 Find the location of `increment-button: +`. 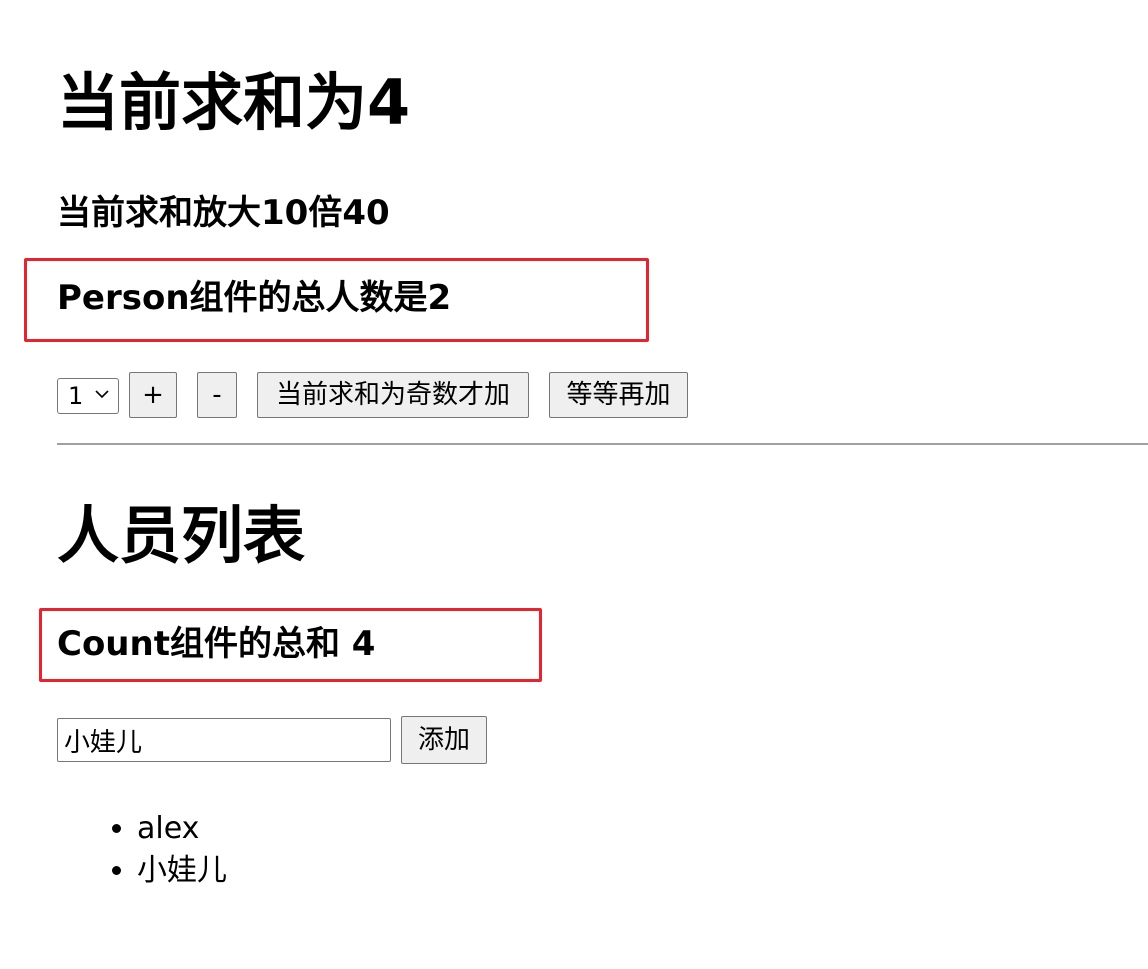

increment-button: + is located at coordinates (153, 395).